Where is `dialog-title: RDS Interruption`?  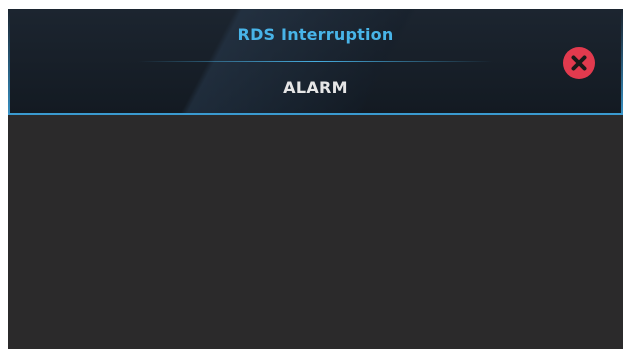
dialog-title: RDS Interruption is located at coordinates (315, 34).